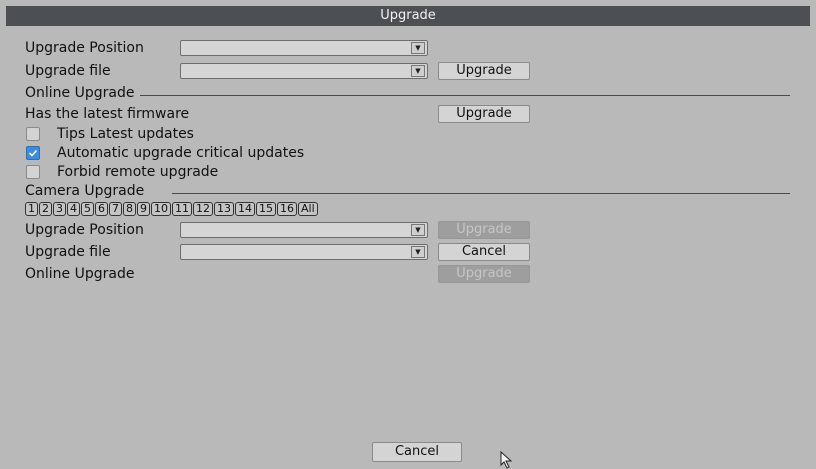 This screenshot has width=816, height=469. I want to click on channel-button: 14, so click(245, 209).